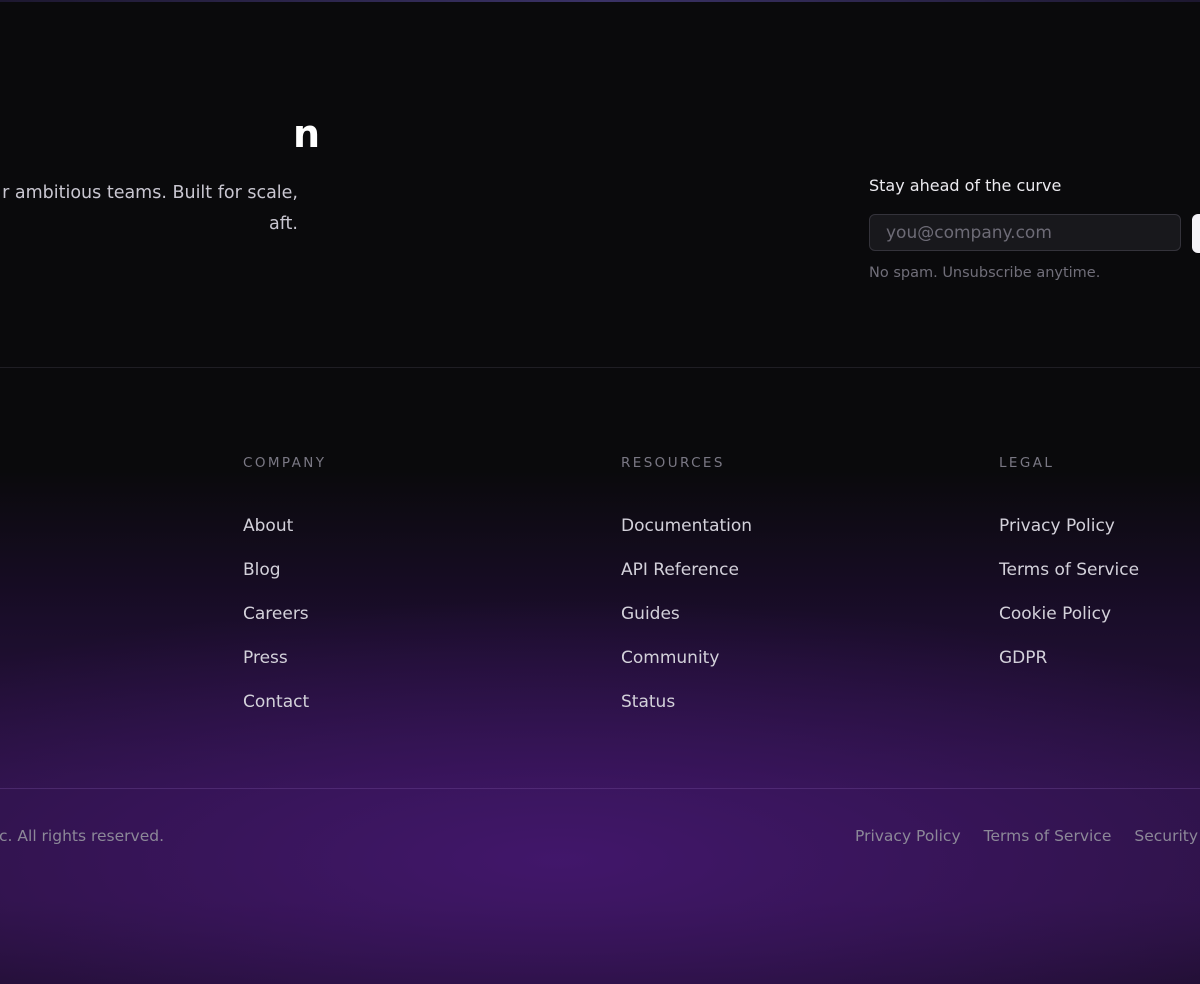 This screenshot has width=1200, height=984. I want to click on brand-tagline-line: aft., so click(283, 224).